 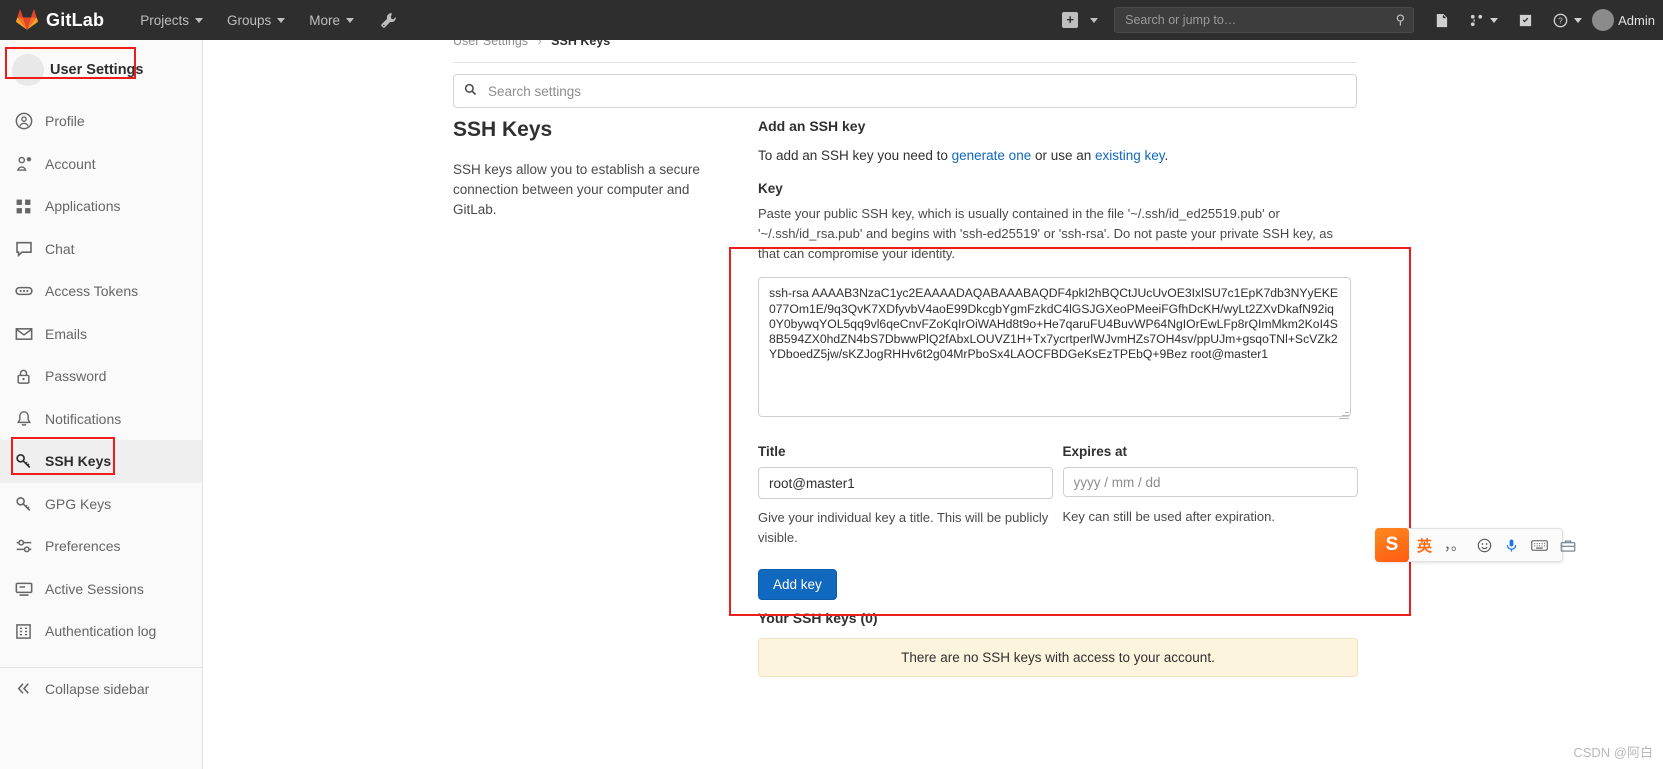 I want to click on sidebar-item-label: Password, so click(x=76, y=376).